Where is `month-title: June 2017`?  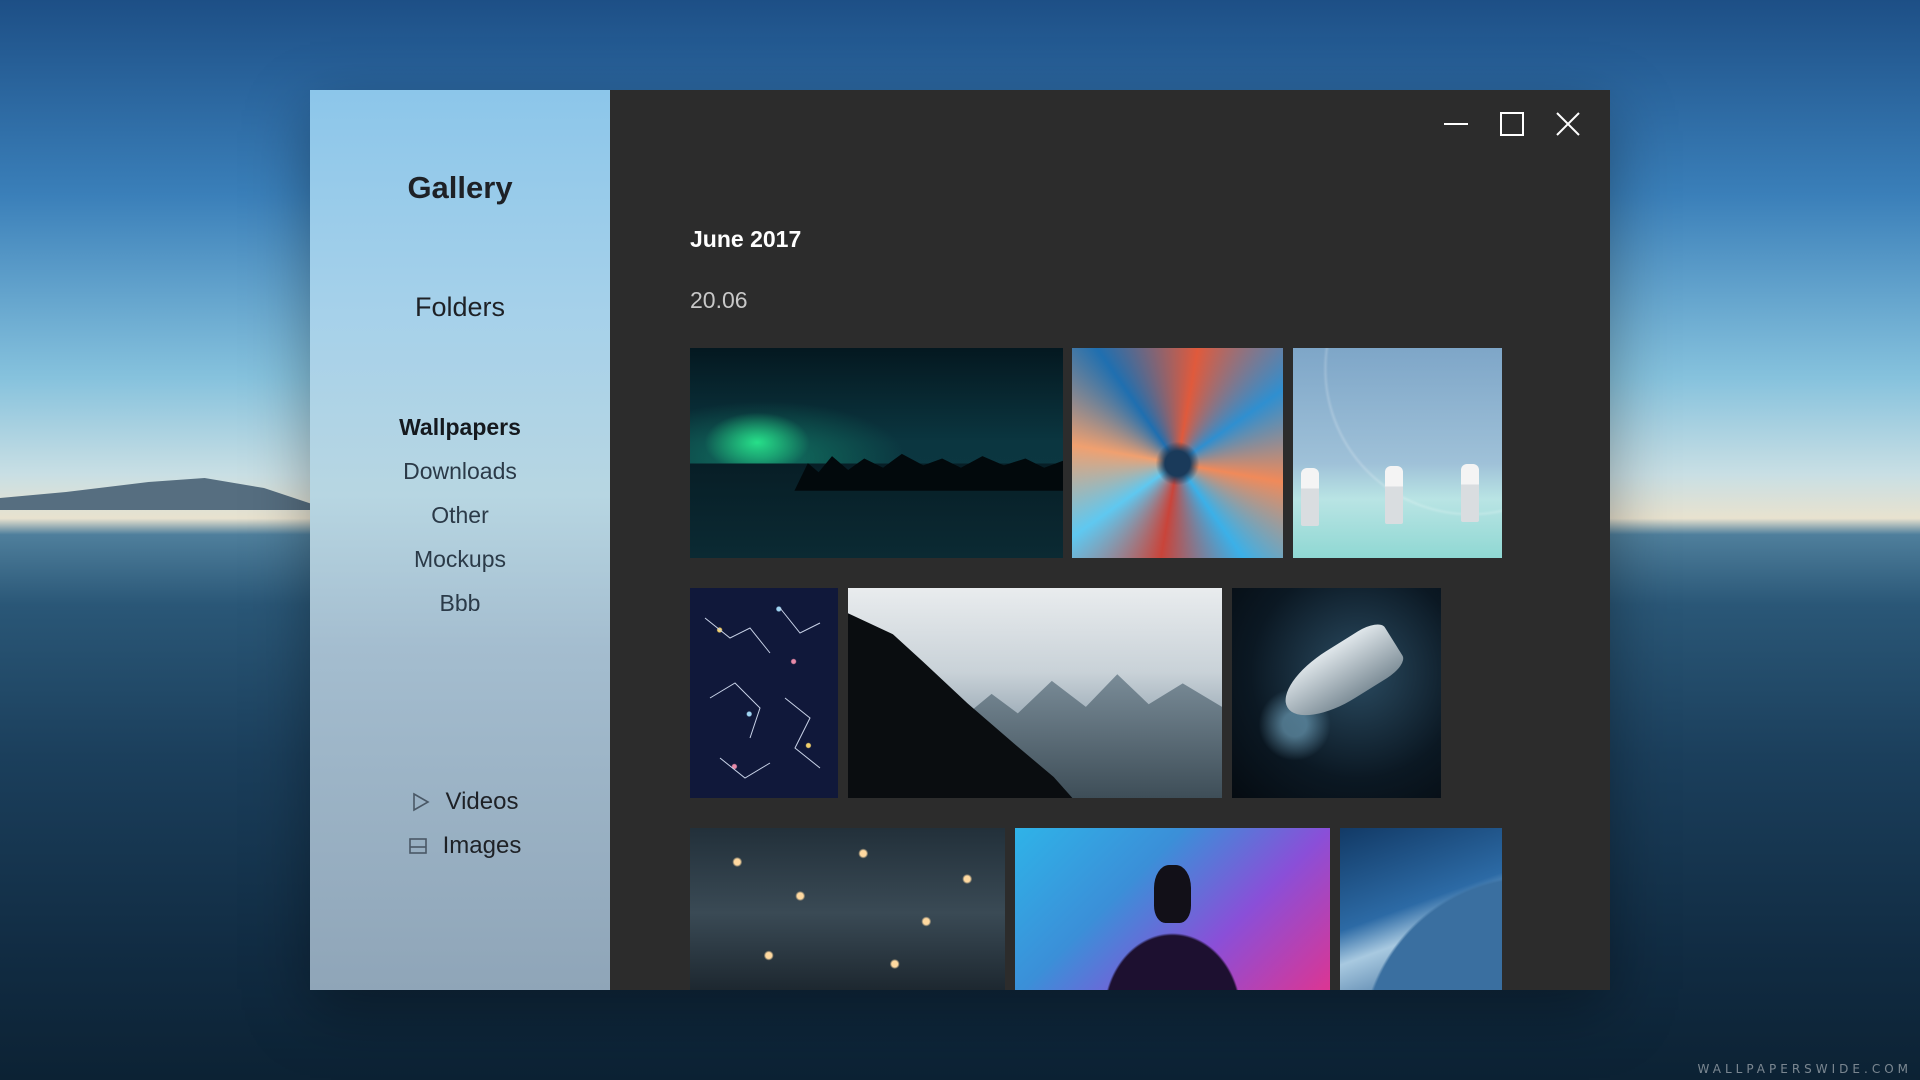
month-title: June 2017 is located at coordinates (746, 239).